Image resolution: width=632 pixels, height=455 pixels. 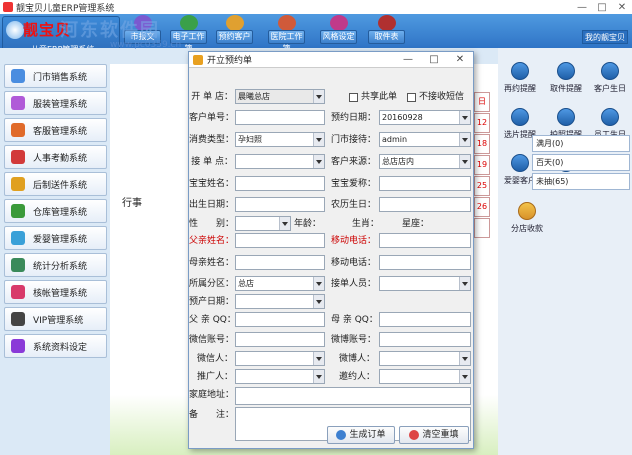 What do you see at coordinates (434, 435) in the screenshot?
I see `reset-form-button: 清空重填` at bounding box center [434, 435].